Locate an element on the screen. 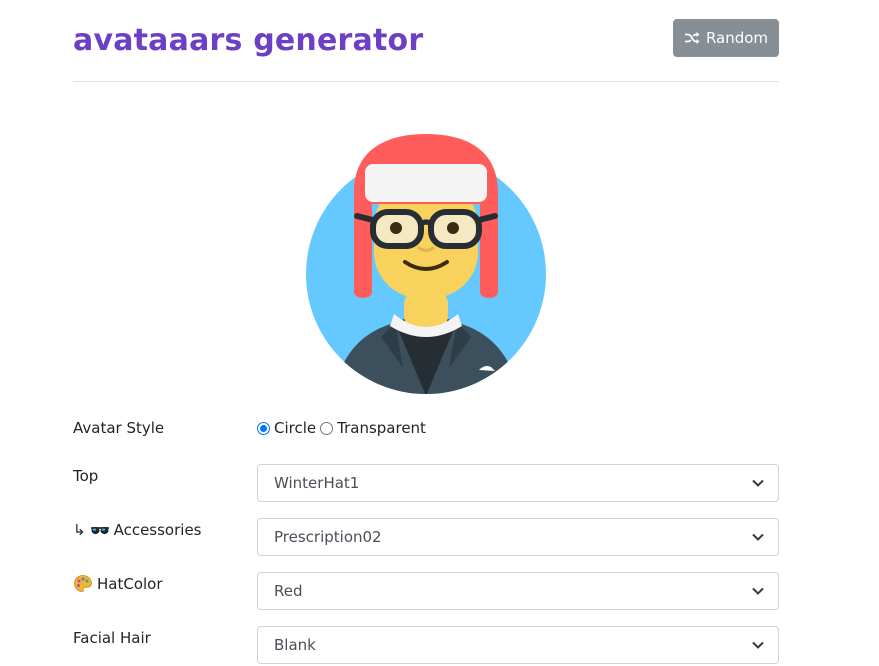 The width and height of the screenshot is (879, 666). hatcolor-label-text: HatColor is located at coordinates (130, 584).